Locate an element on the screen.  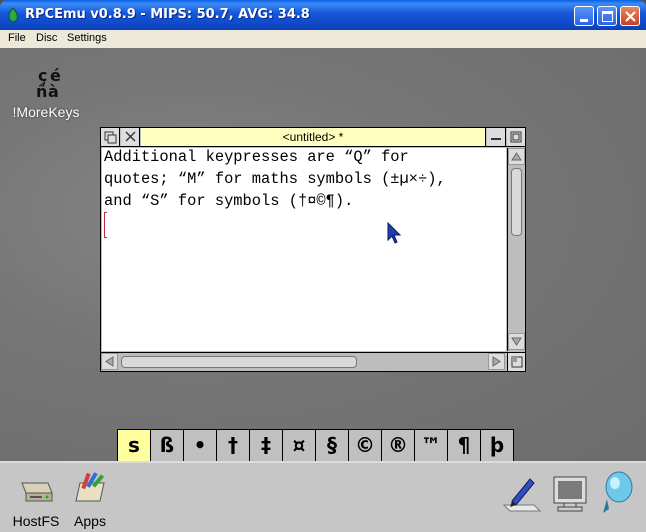
symbol-key-6: ¤ is located at coordinates (299, 445).